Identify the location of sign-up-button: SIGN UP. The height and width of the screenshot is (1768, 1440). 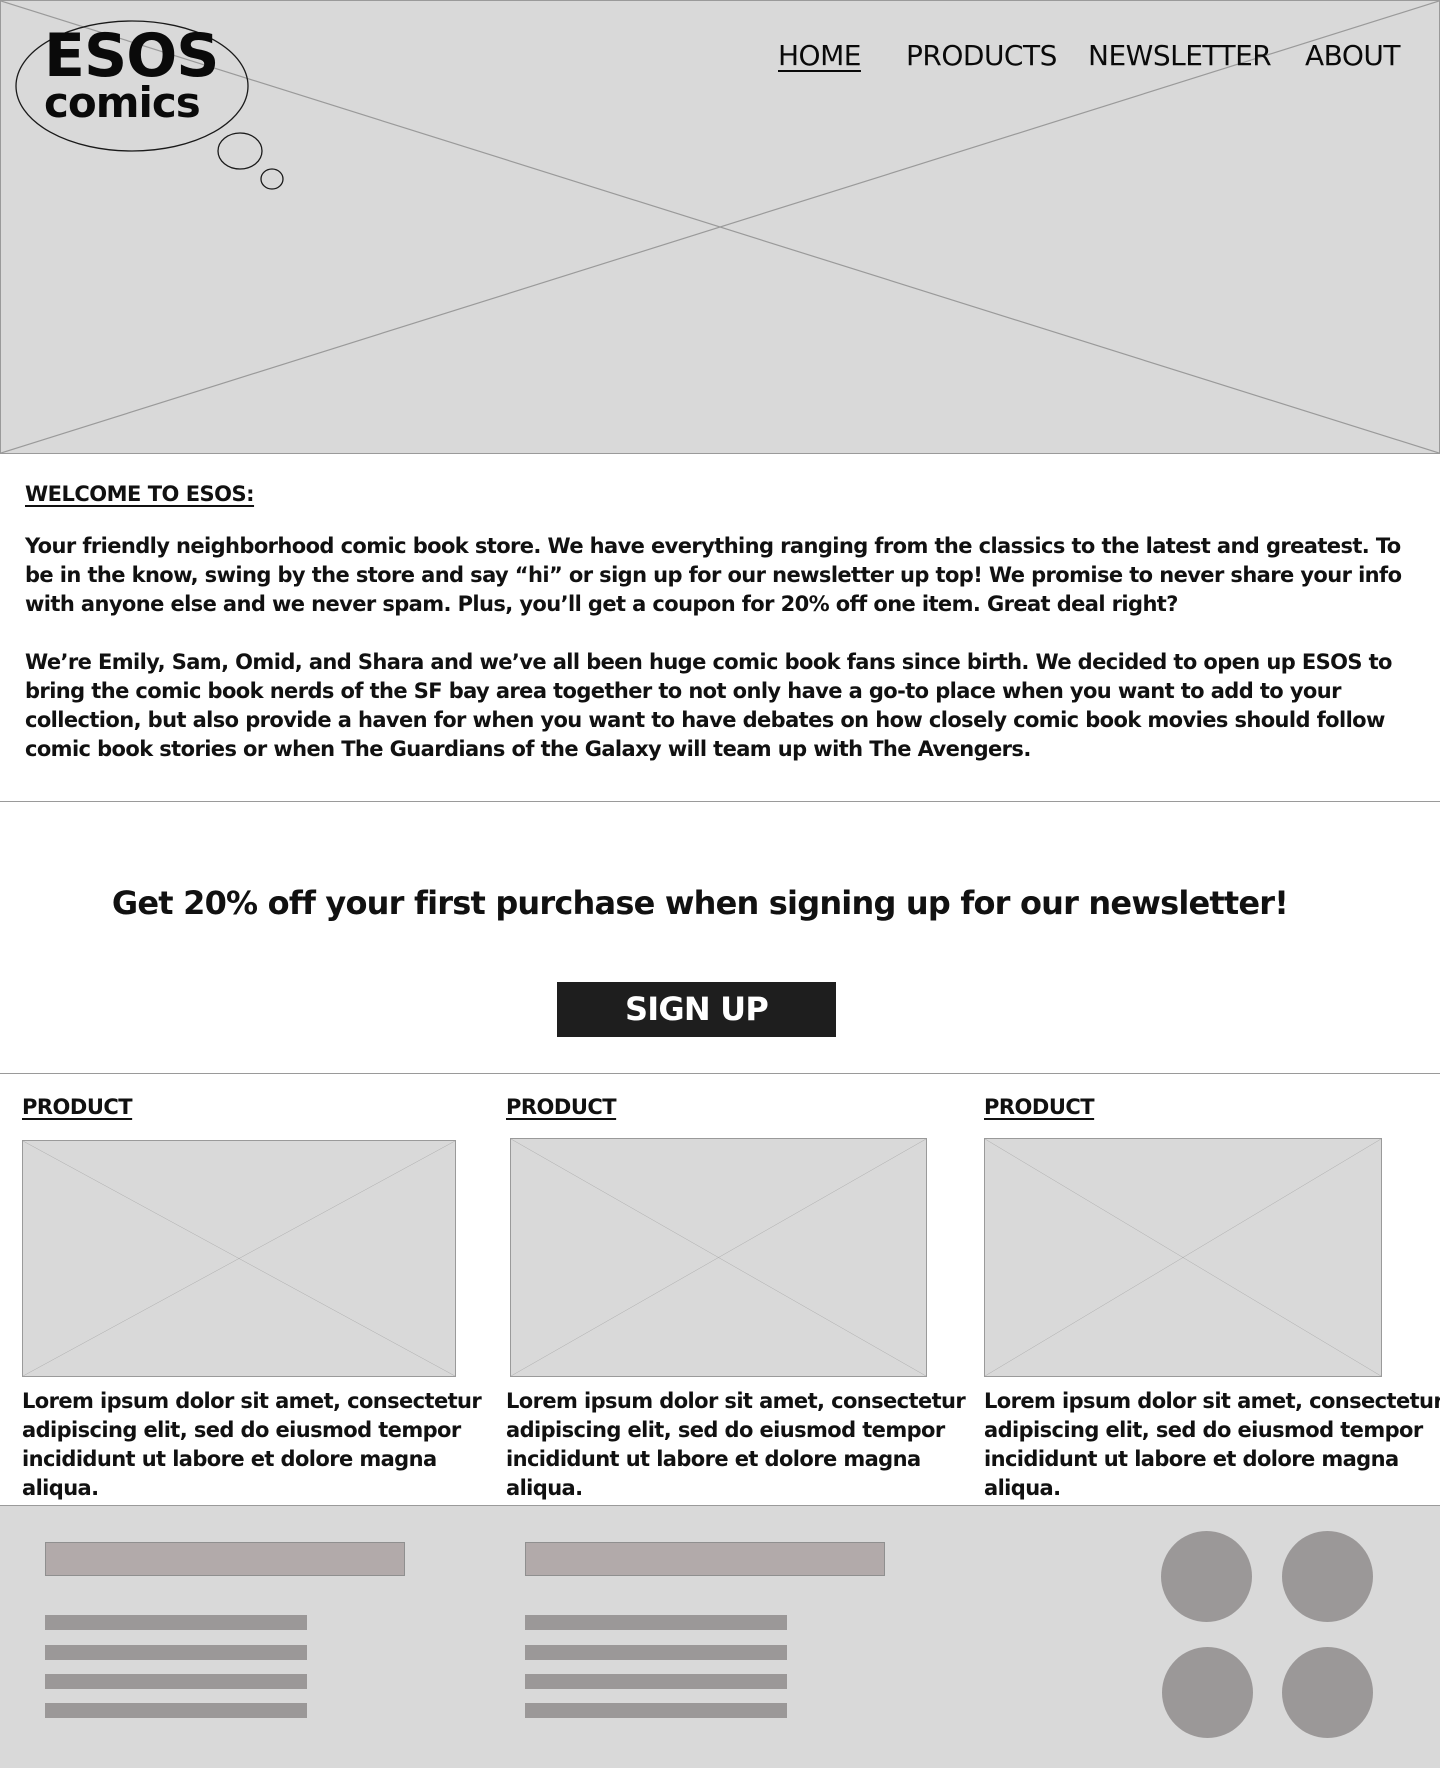
(696, 1009).